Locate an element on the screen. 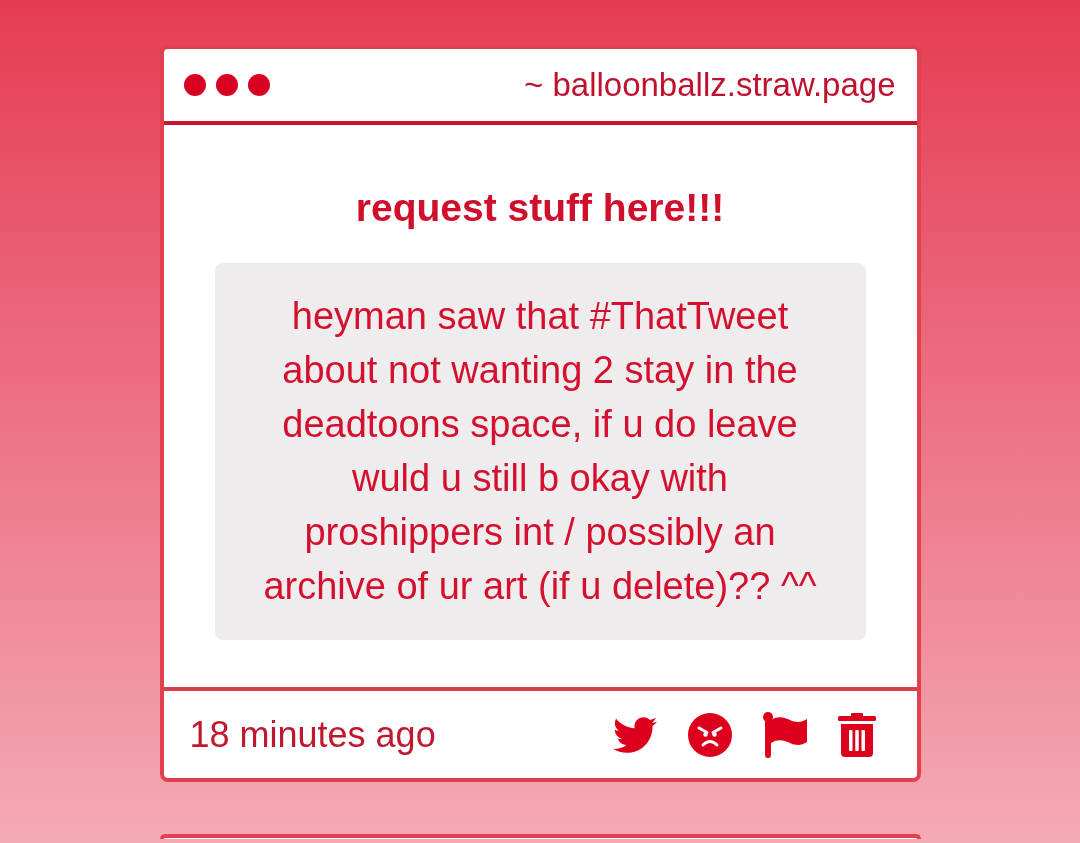 This screenshot has height=843, width=1080. site-url: ~ balloonballz.straw.page is located at coordinates (710, 85).